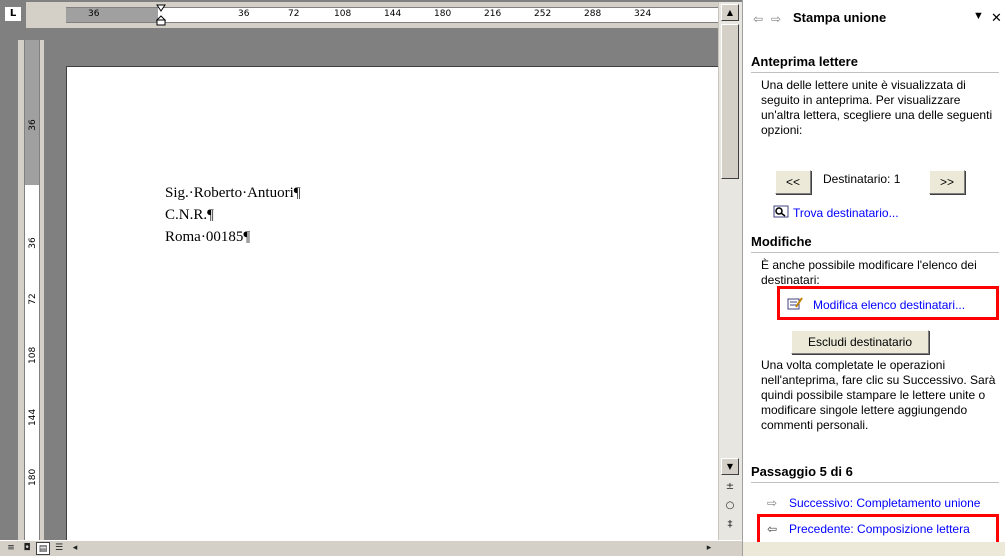  Describe the element at coordinates (978, 16) in the screenshot. I see `chevron-down-icon: ▼` at that location.